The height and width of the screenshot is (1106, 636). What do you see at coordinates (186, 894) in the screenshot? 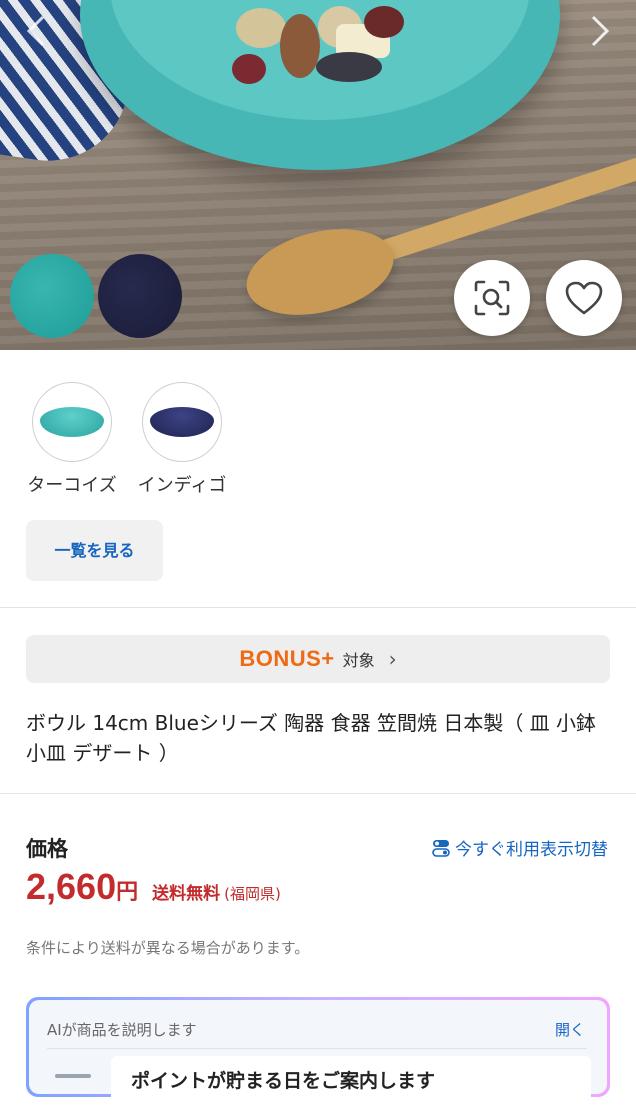
I see `free-shipping-label: 送料無料` at bounding box center [186, 894].